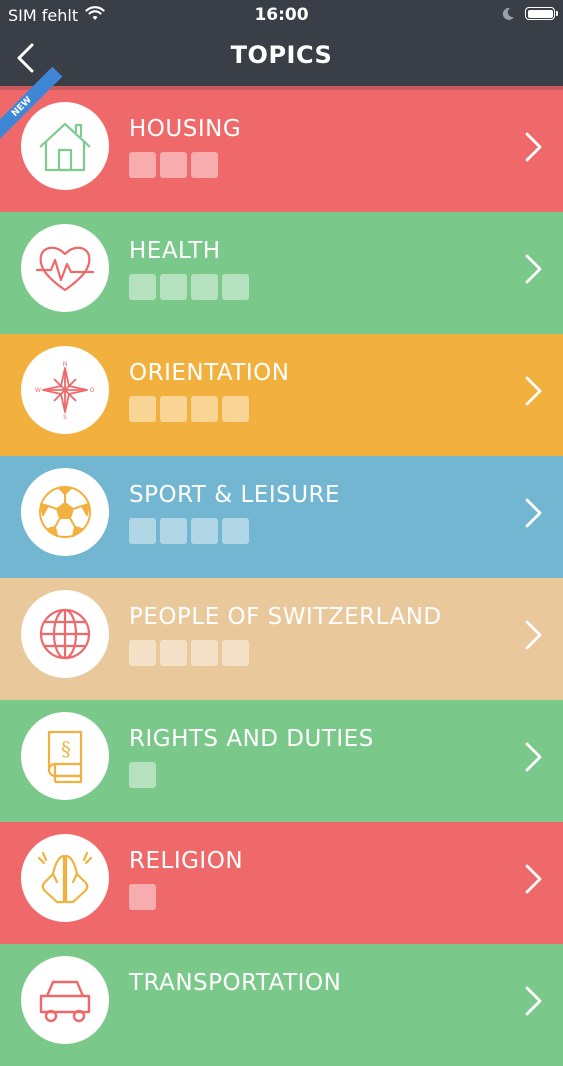 The height and width of the screenshot is (1066, 563). I want to click on navigation-bar: TOPICS, so click(281, 58).